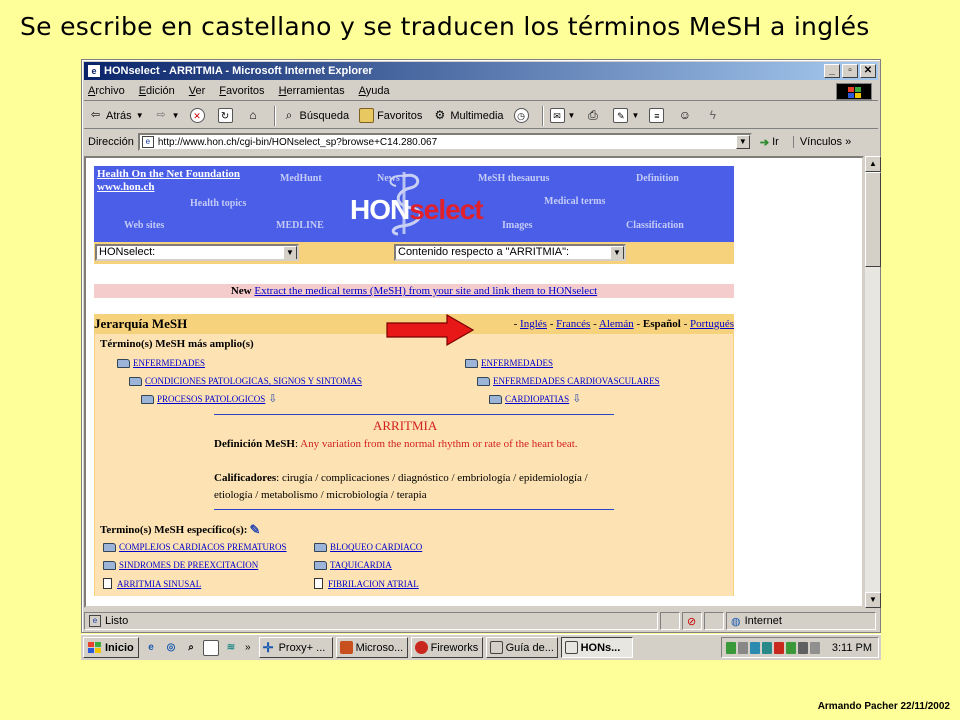 The image size is (960, 720). I want to click on tree-item: ARRITMIA SINUSAL, so click(152, 583).